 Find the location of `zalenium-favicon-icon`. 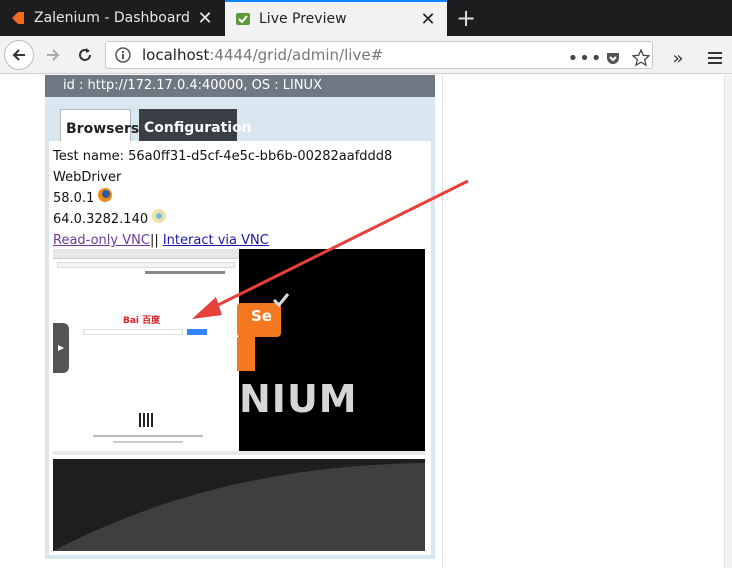

zalenium-favicon-icon is located at coordinates (18, 18).